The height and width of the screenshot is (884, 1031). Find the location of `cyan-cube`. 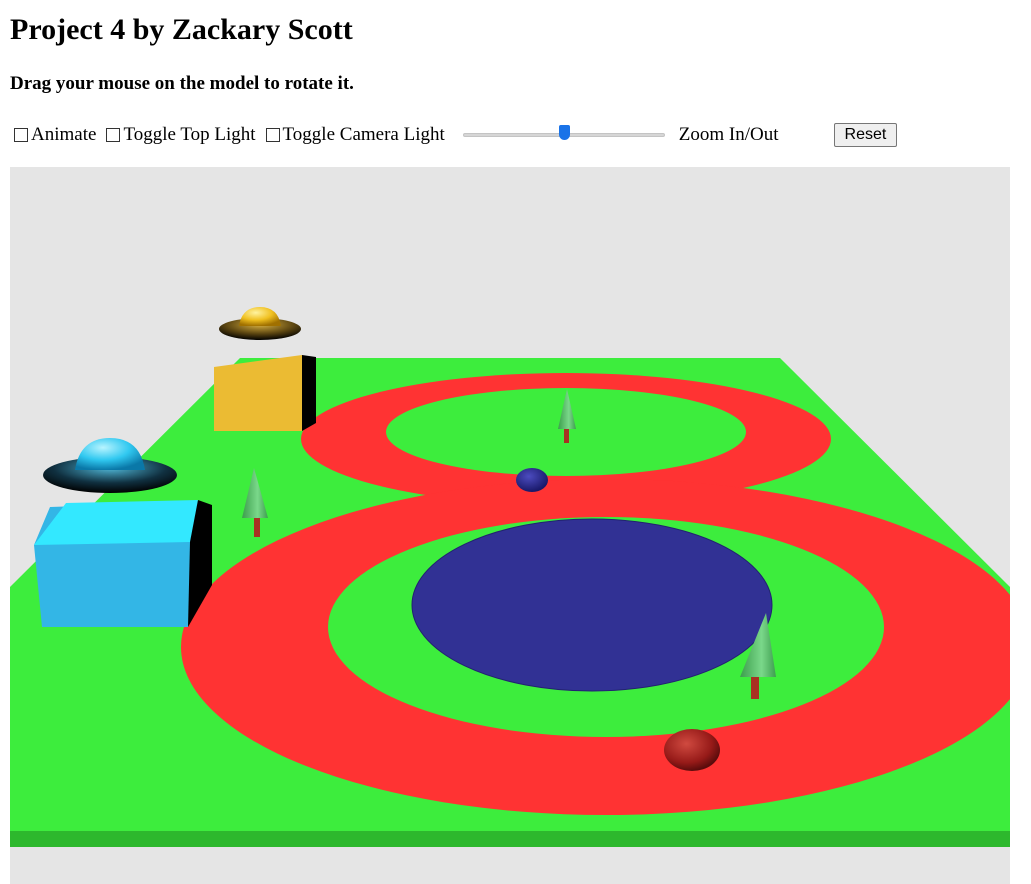

cyan-cube is located at coordinates (123, 563).